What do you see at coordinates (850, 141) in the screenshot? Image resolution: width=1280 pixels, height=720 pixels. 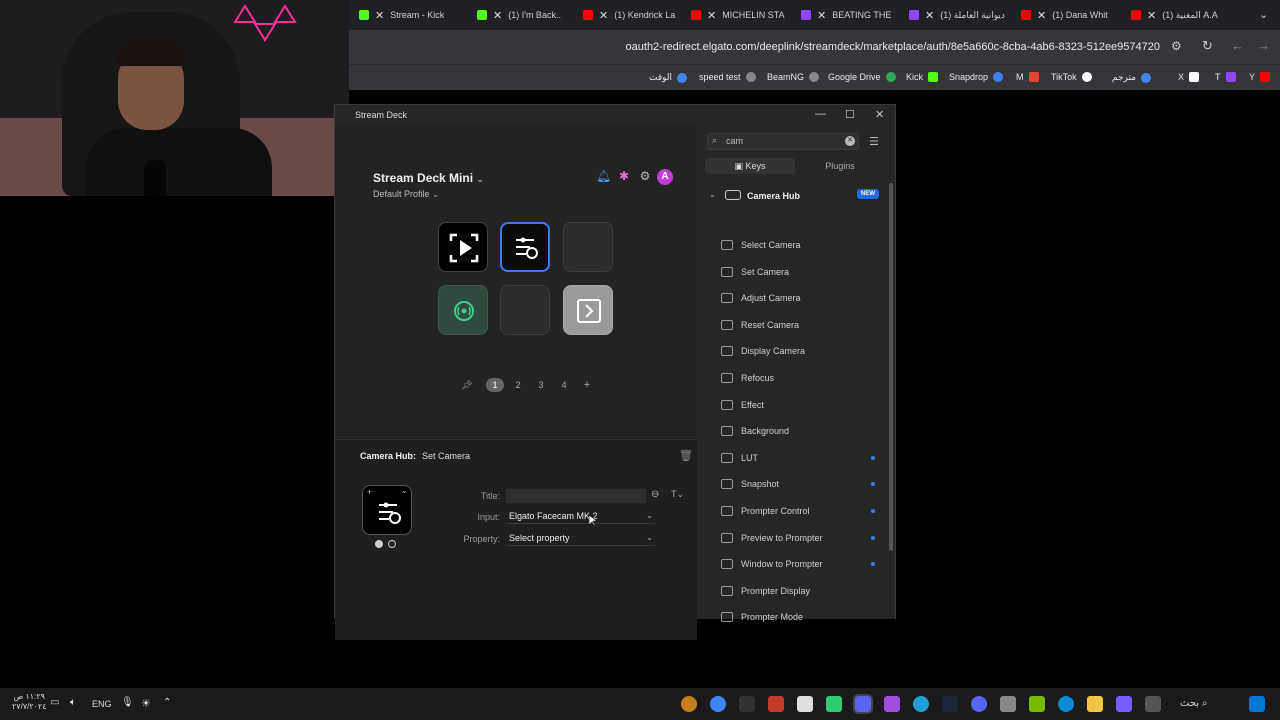 I see `clear-search-icon: ✕` at bounding box center [850, 141].